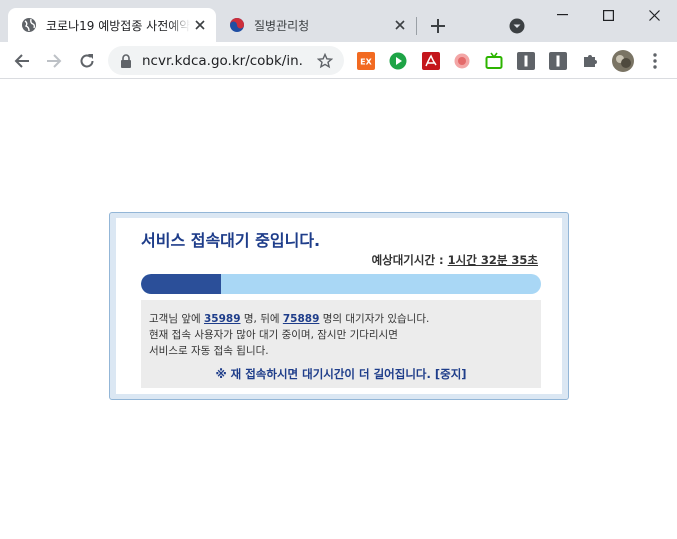 The height and width of the screenshot is (539, 677). Describe the element at coordinates (237, 25) in the screenshot. I see `taegeuk-icon` at that location.